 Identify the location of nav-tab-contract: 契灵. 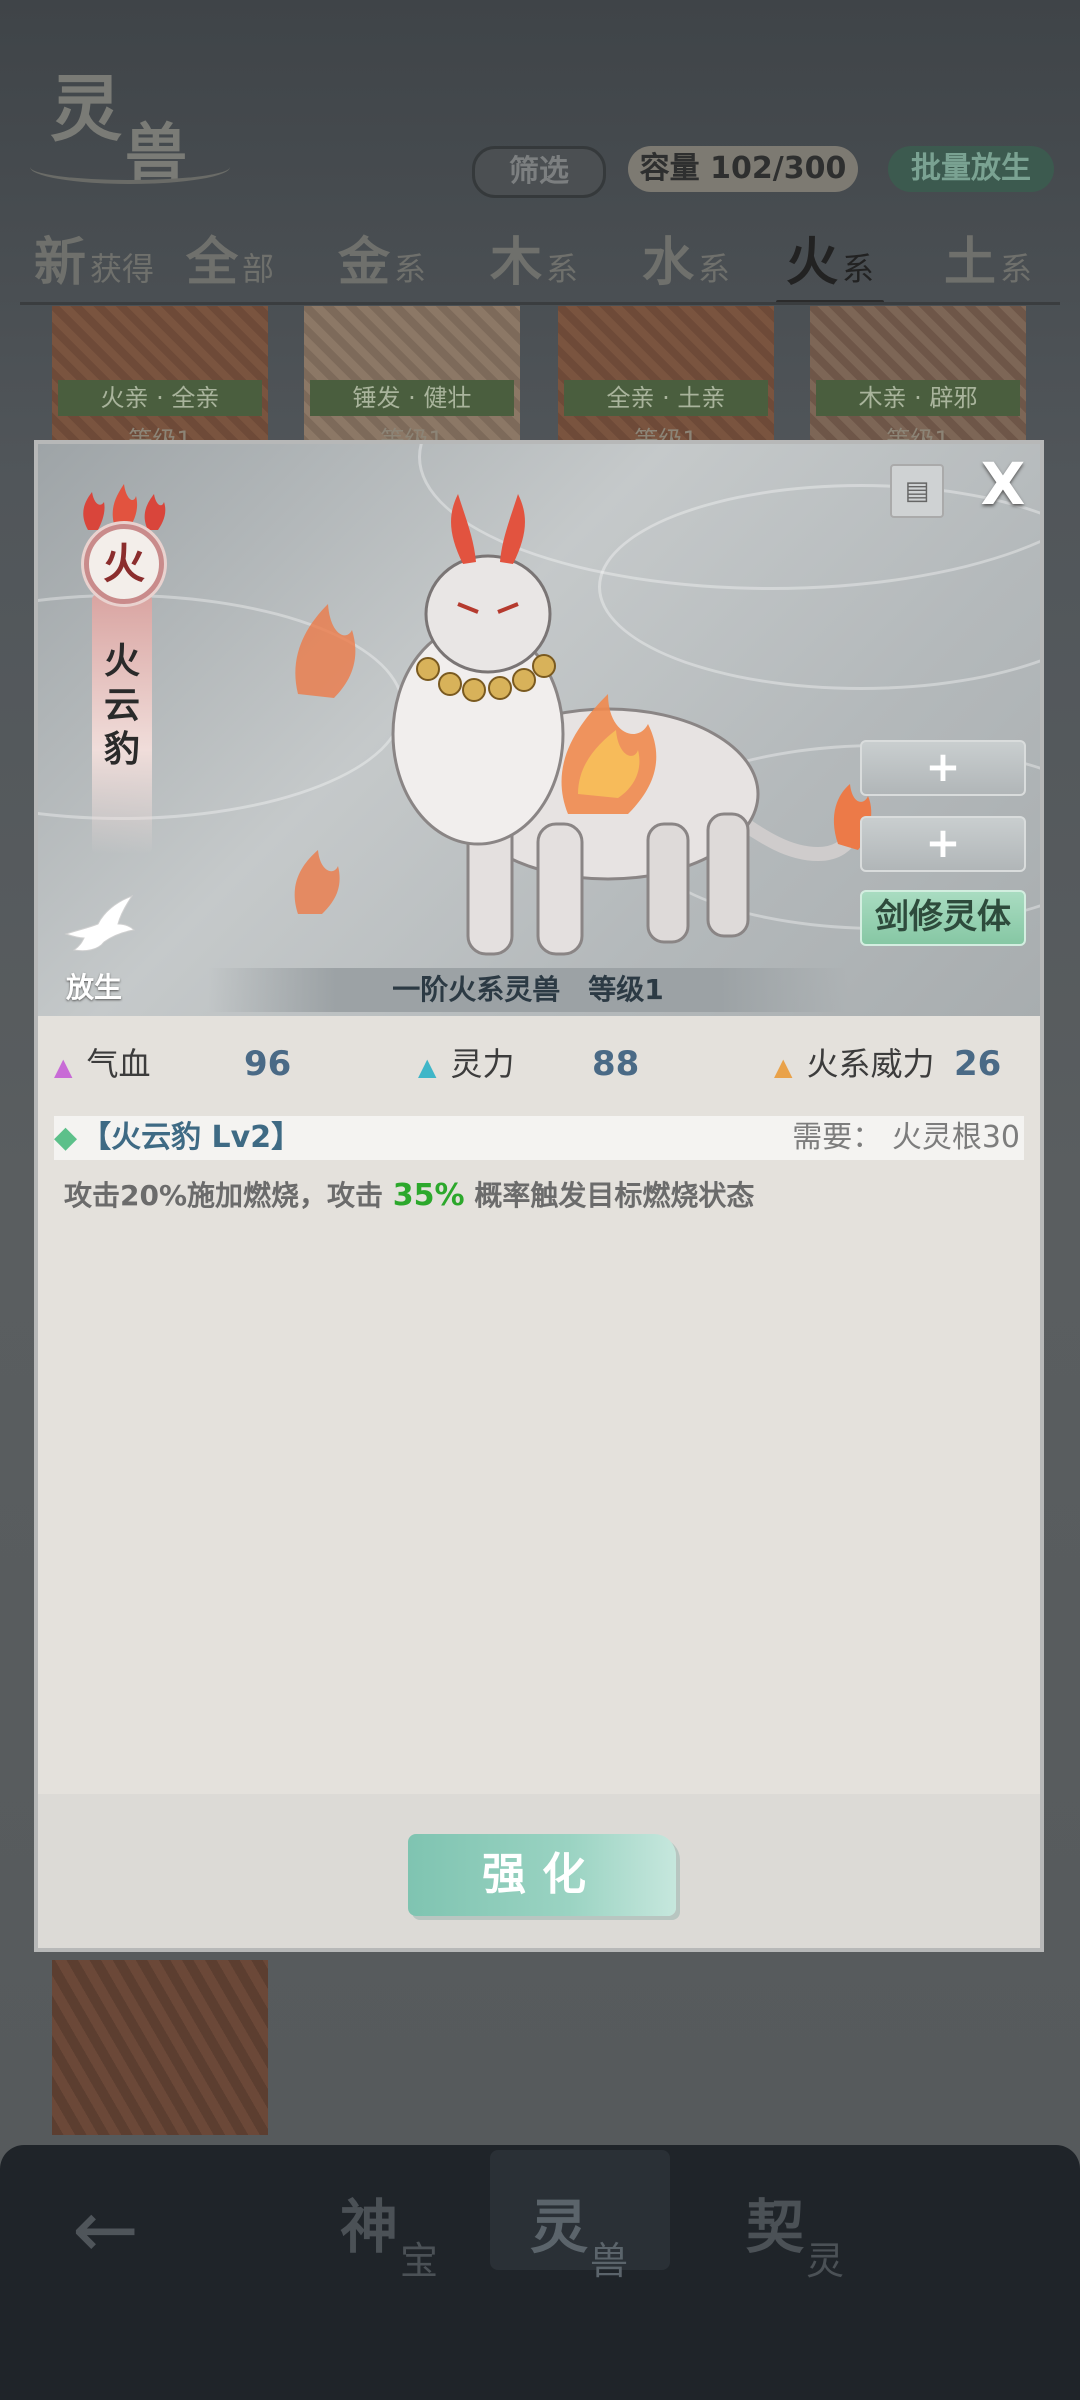
(796, 2216).